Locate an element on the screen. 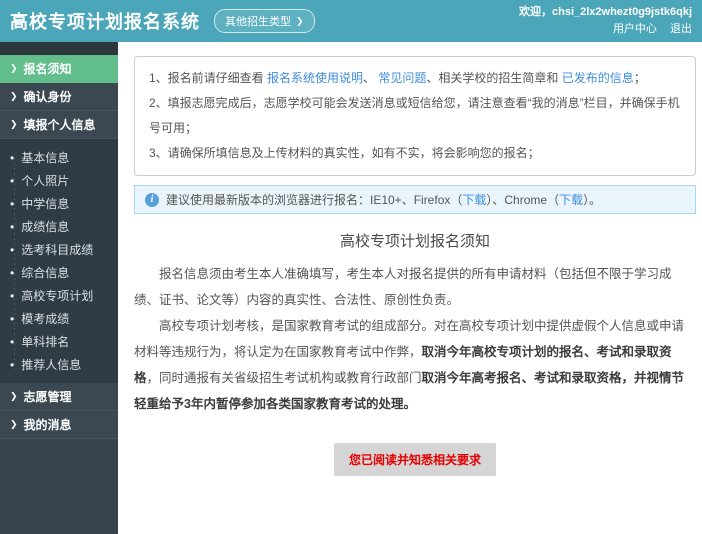 Image resolution: width=702 pixels, height=534 pixels. sidebar-item-label: 确认身份 is located at coordinates (47, 97).